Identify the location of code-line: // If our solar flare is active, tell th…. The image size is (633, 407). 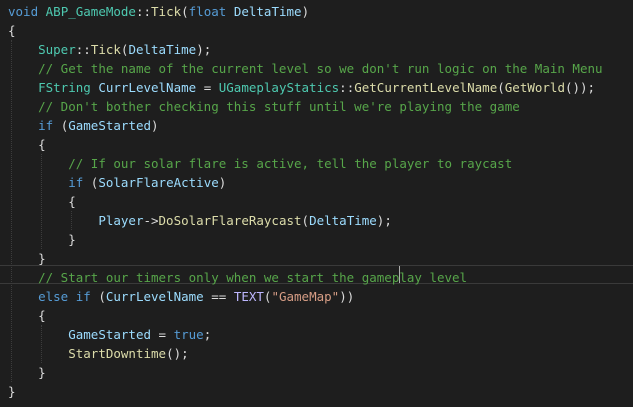
(260, 163).